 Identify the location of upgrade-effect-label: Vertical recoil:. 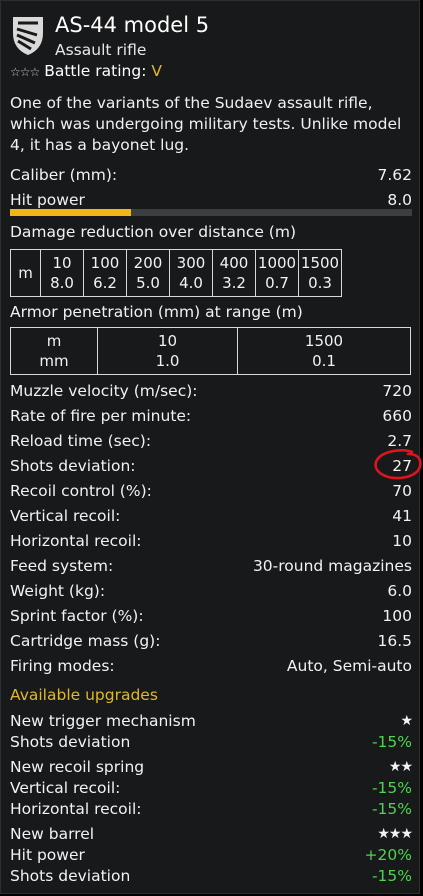
(65, 788).